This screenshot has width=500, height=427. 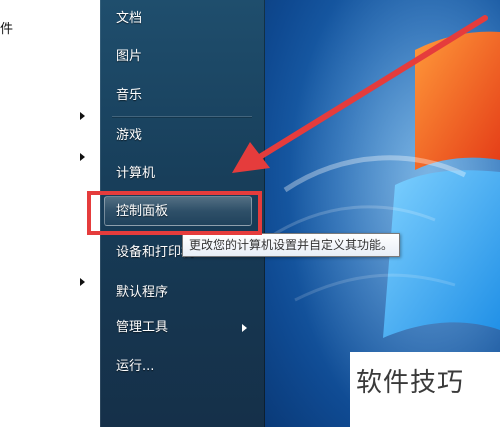 I want to click on watermark-text: 软件技巧, so click(x=425, y=389).